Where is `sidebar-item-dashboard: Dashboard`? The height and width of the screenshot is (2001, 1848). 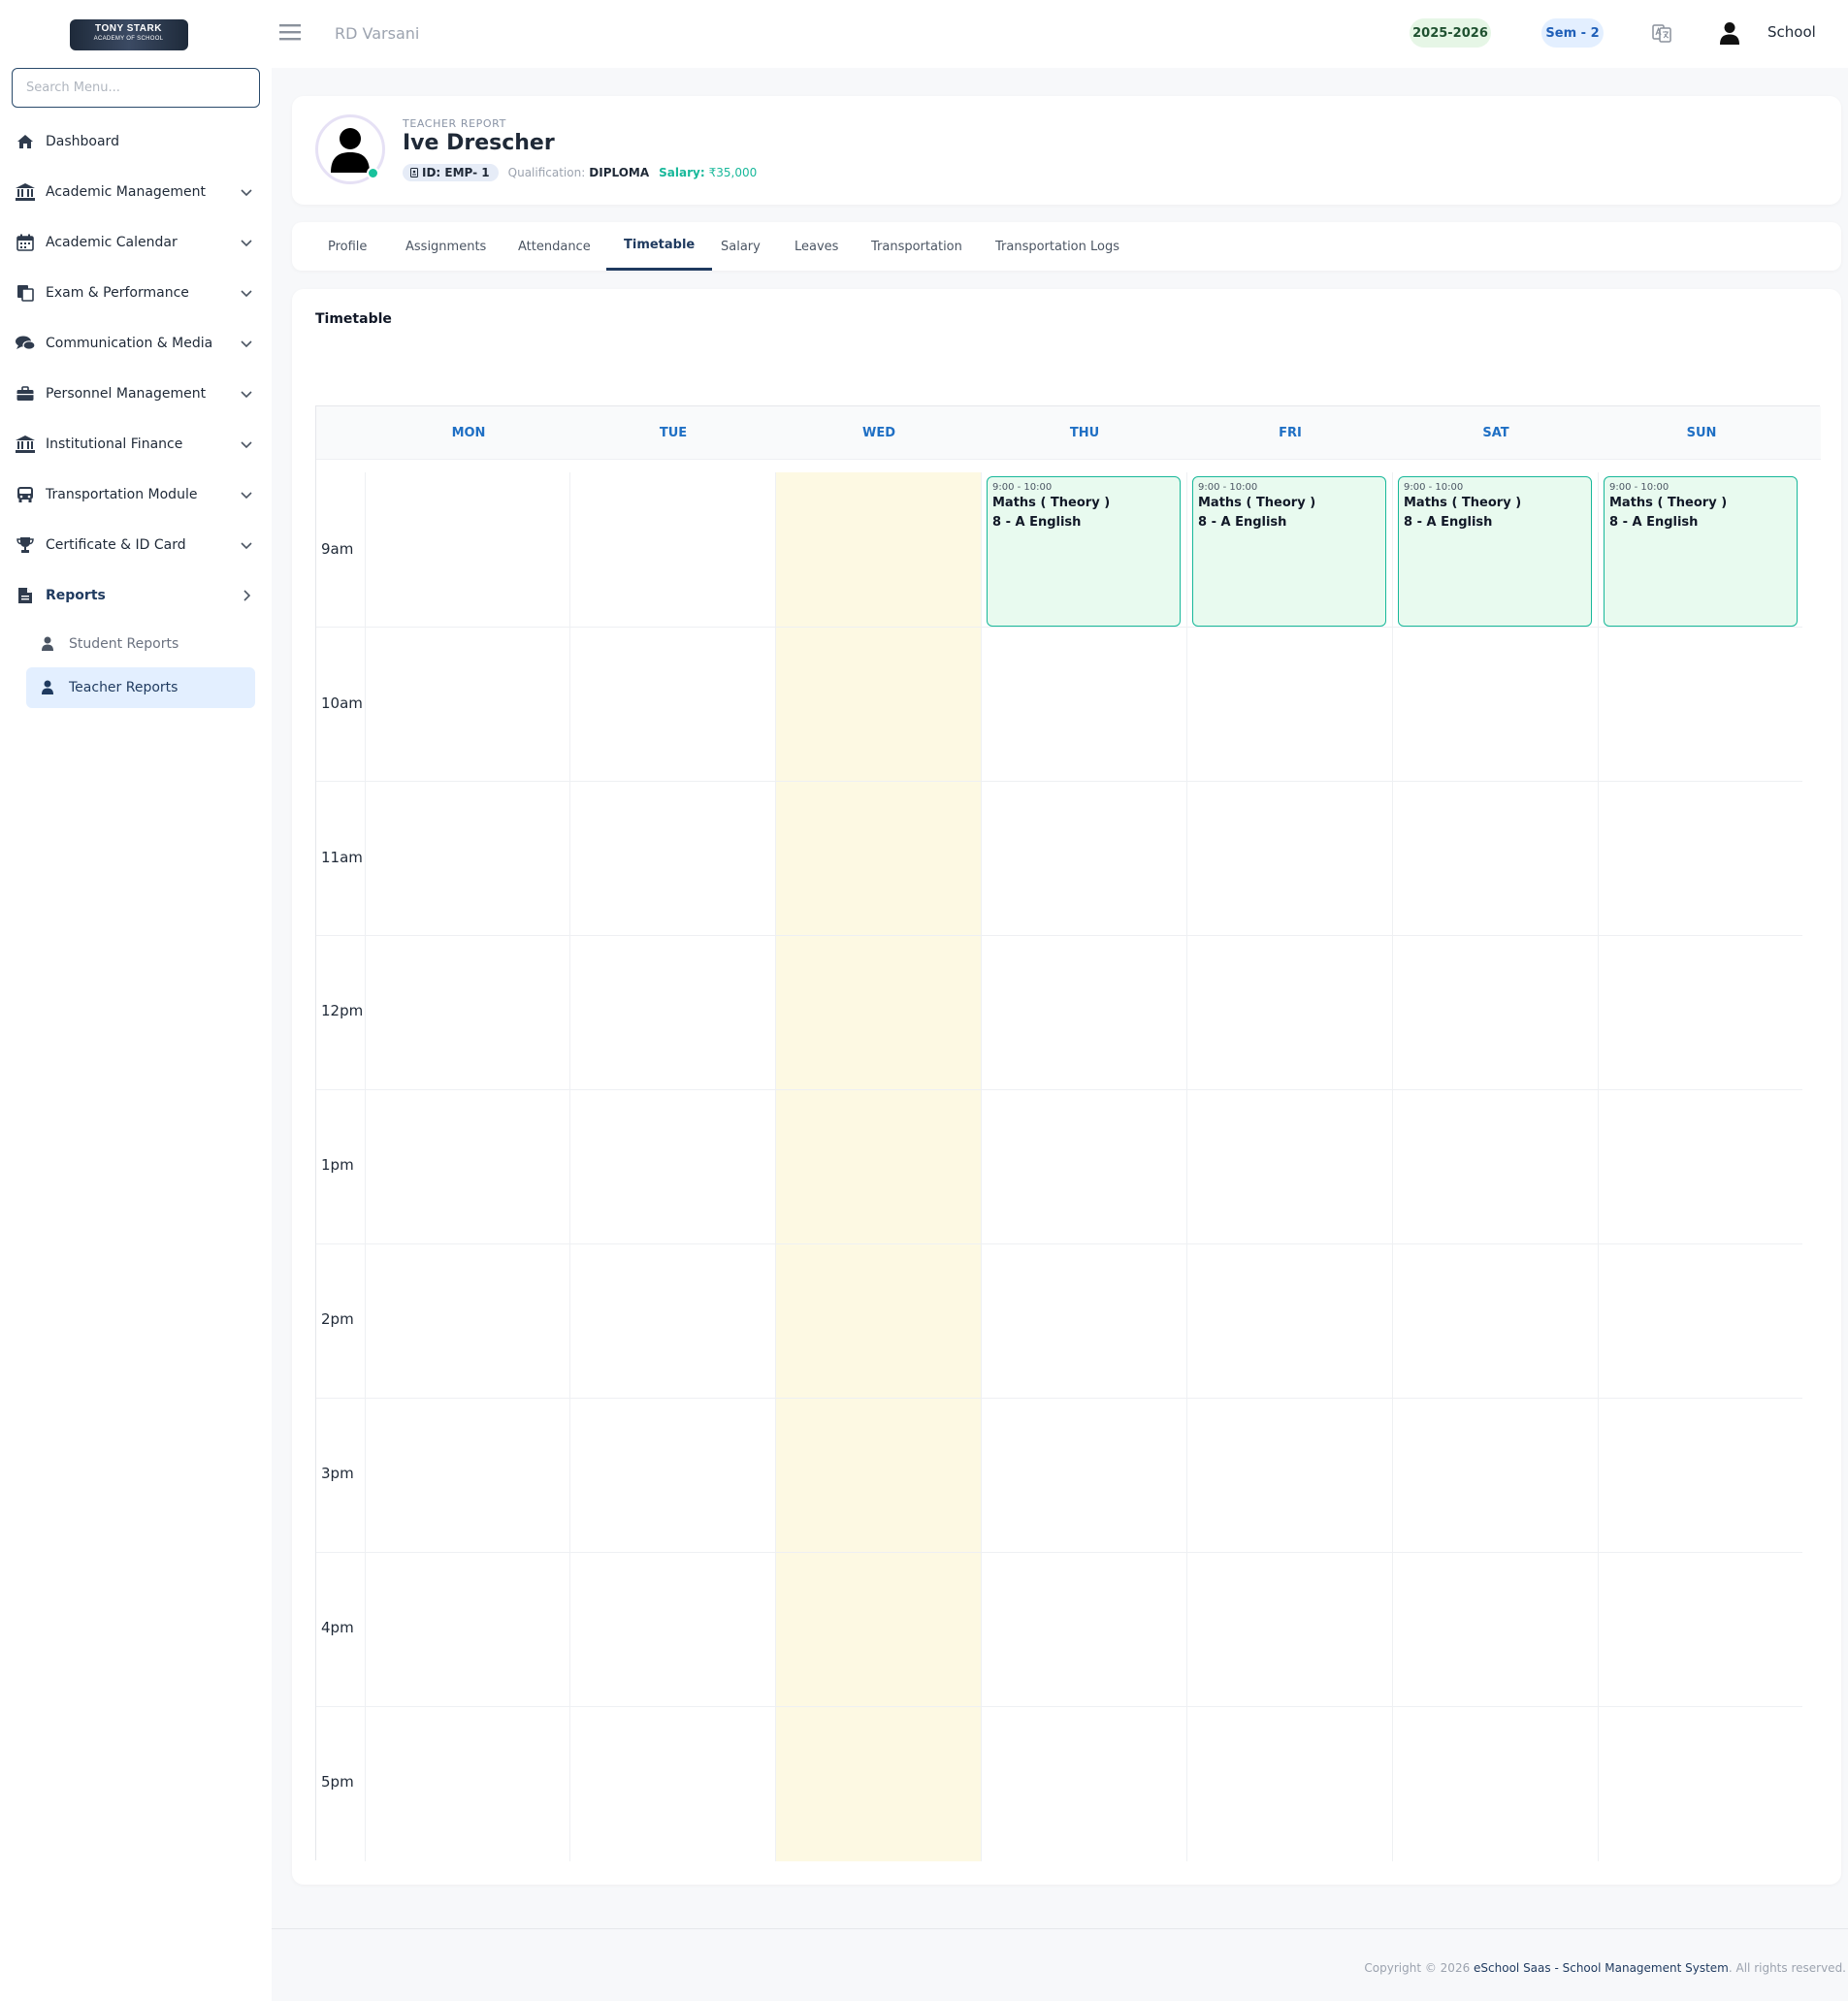
sidebar-item-dashboard: Dashboard is located at coordinates (136, 142).